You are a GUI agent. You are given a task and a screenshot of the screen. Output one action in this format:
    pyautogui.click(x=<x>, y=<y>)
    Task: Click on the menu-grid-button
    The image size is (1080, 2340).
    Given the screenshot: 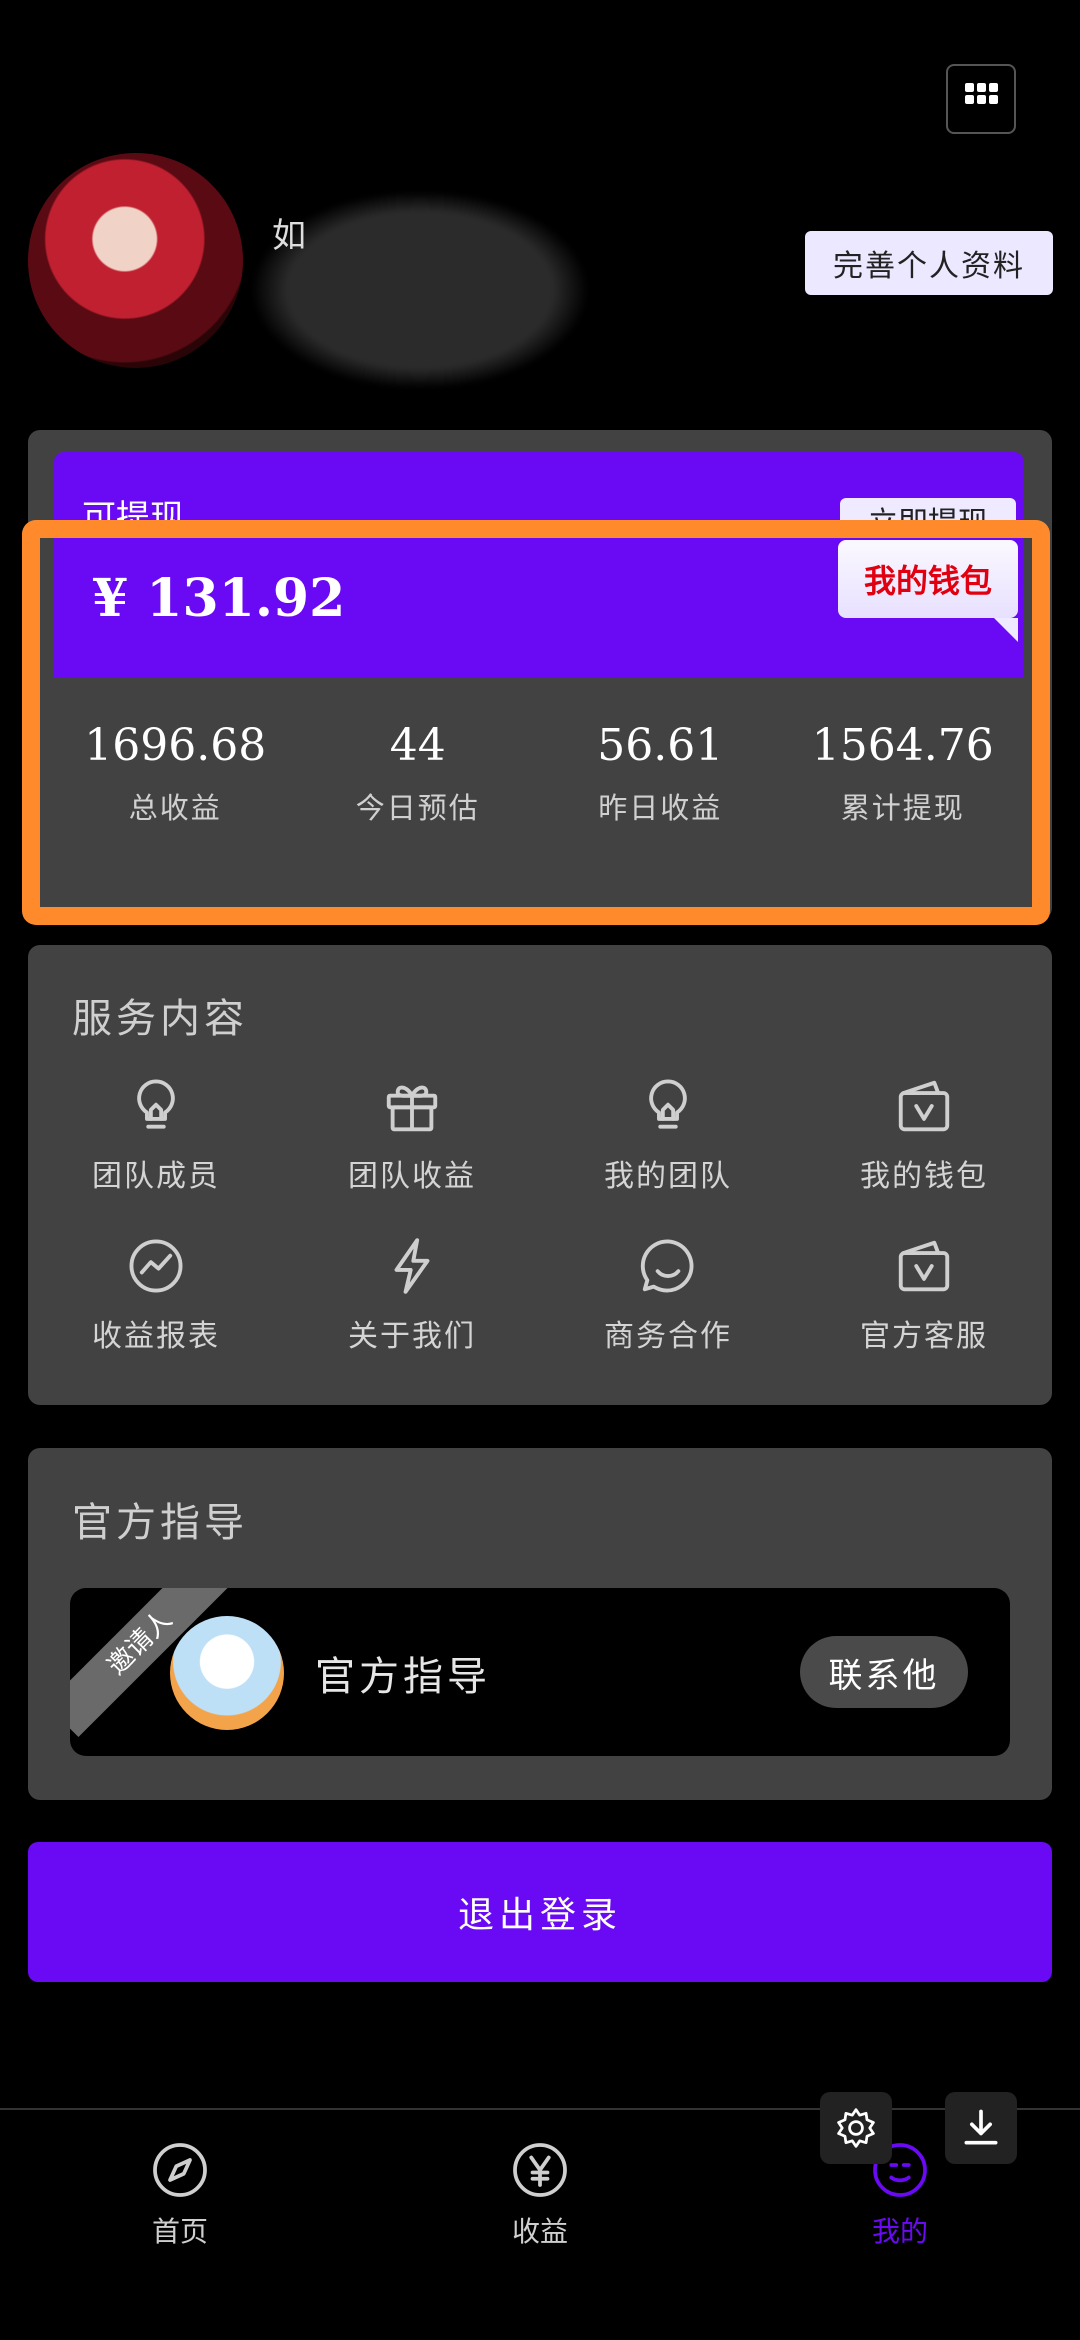 What is the action you would take?
    pyautogui.click(x=981, y=99)
    